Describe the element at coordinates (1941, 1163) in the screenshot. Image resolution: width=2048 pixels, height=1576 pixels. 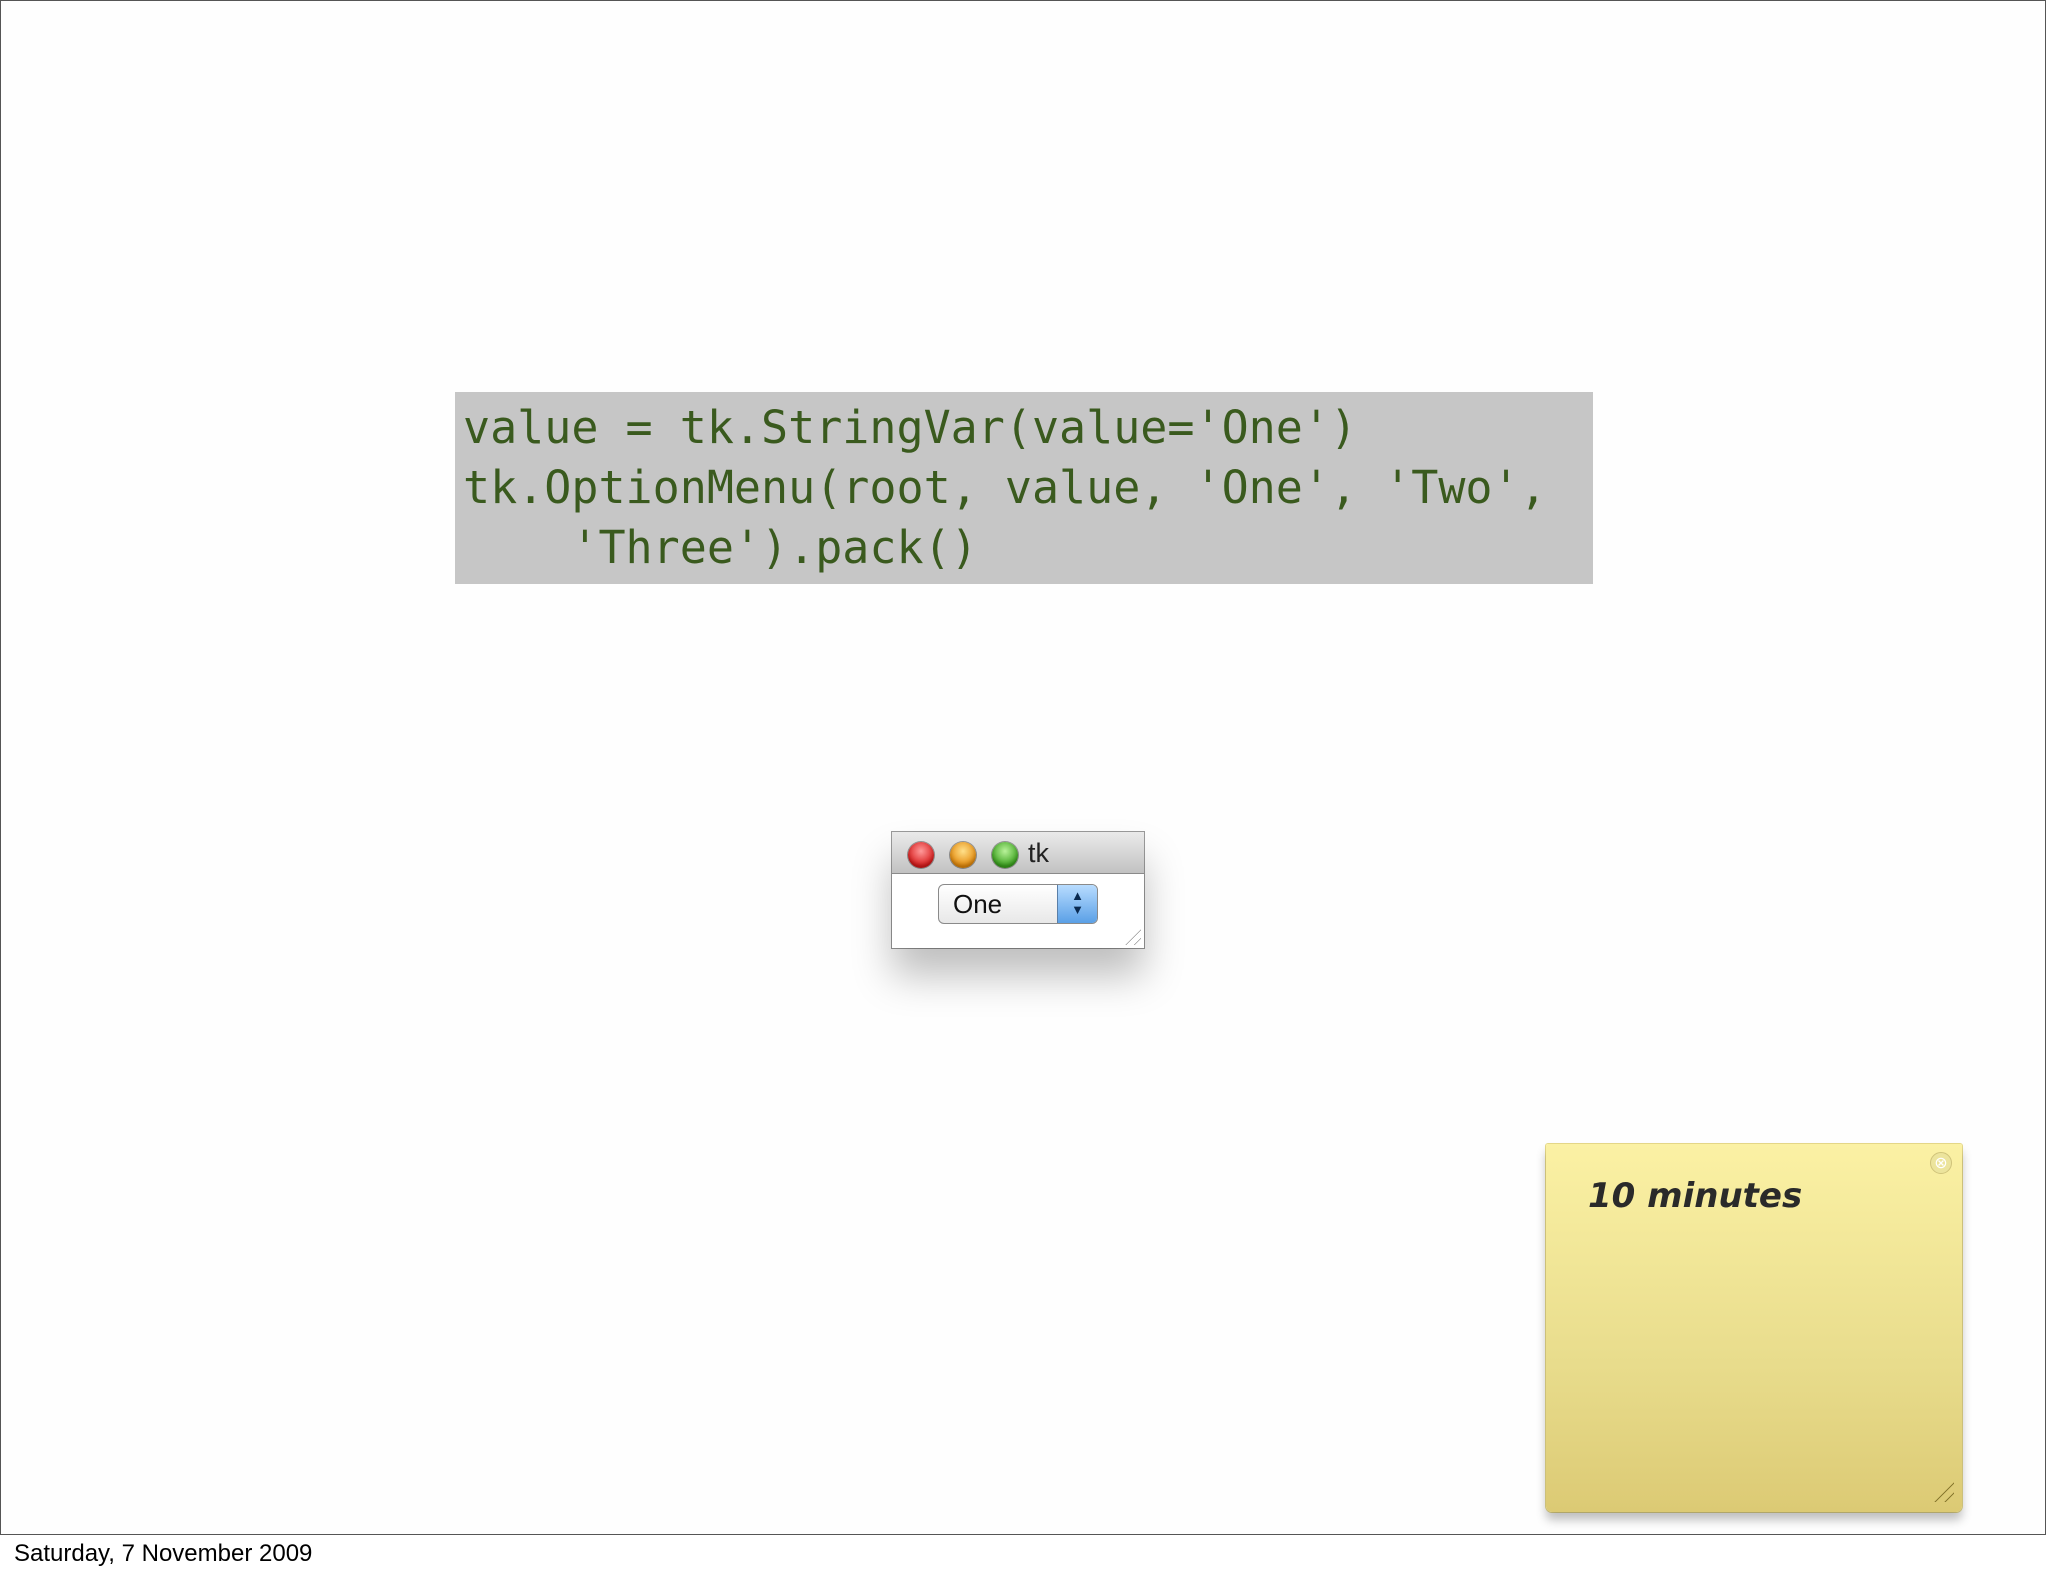
I see `sticky-close-icon: ⊗` at that location.